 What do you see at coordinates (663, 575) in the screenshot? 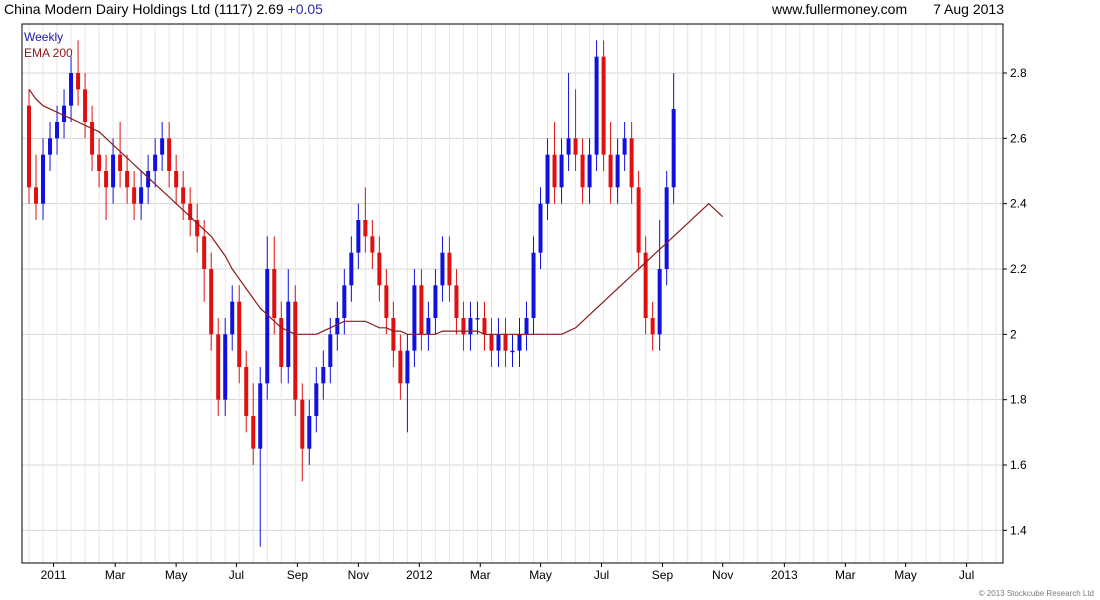
I see `x-tick-label: Sep` at bounding box center [663, 575].